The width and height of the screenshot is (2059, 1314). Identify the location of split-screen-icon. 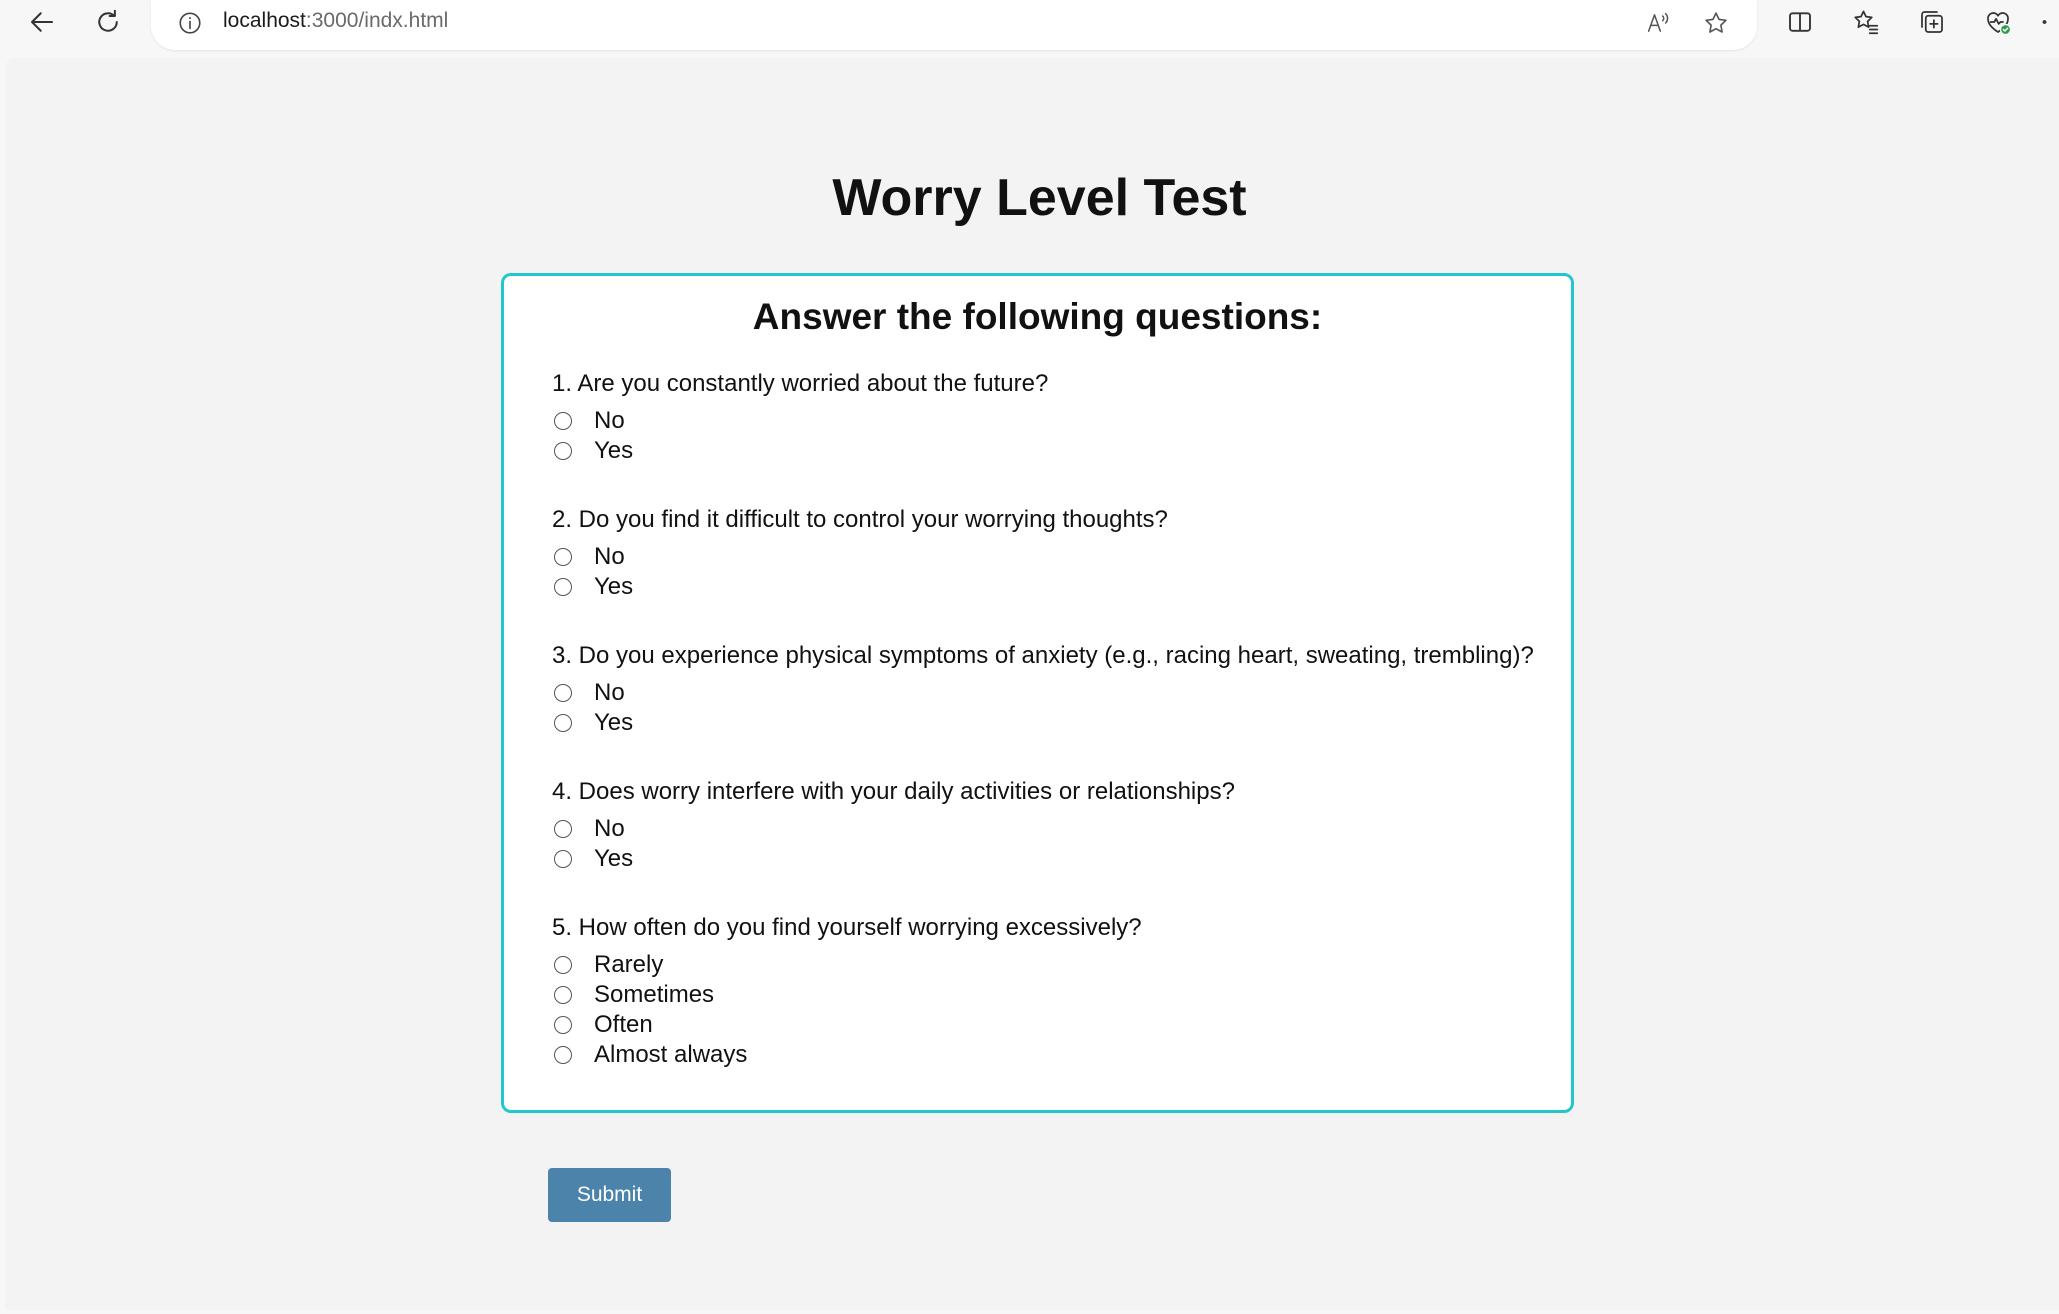
(1800, 22).